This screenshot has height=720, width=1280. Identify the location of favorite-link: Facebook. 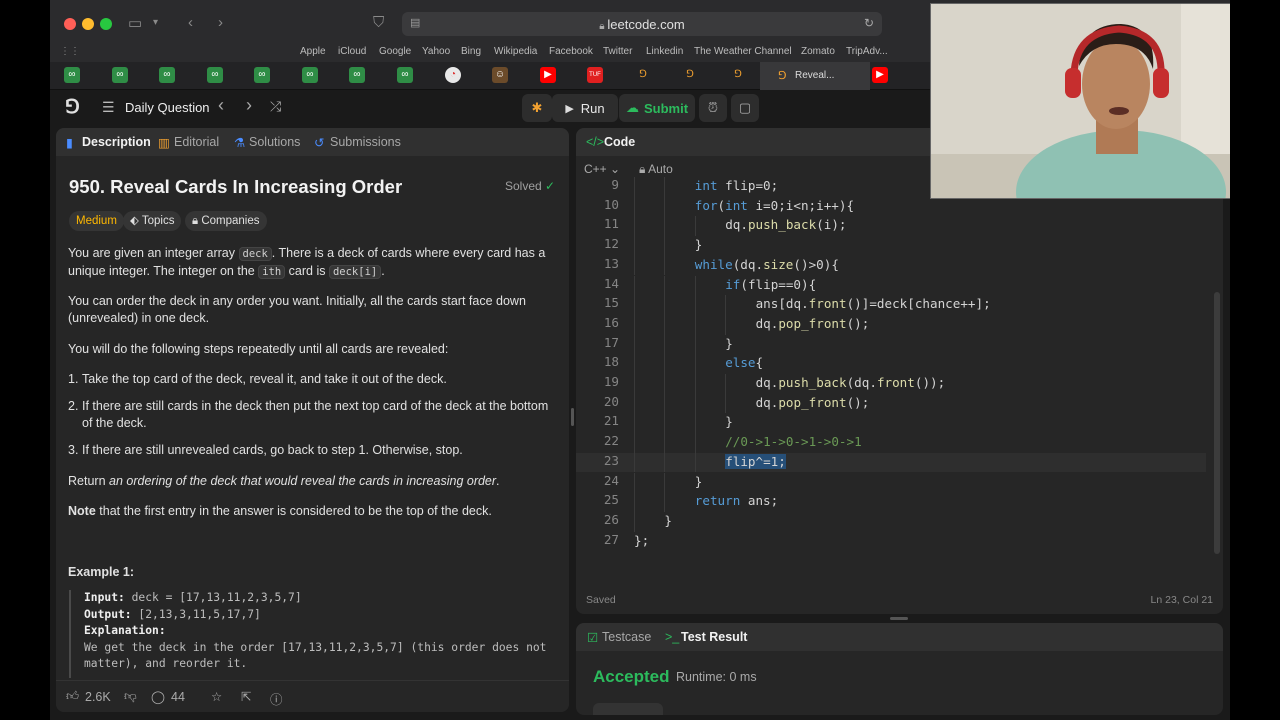
(571, 51).